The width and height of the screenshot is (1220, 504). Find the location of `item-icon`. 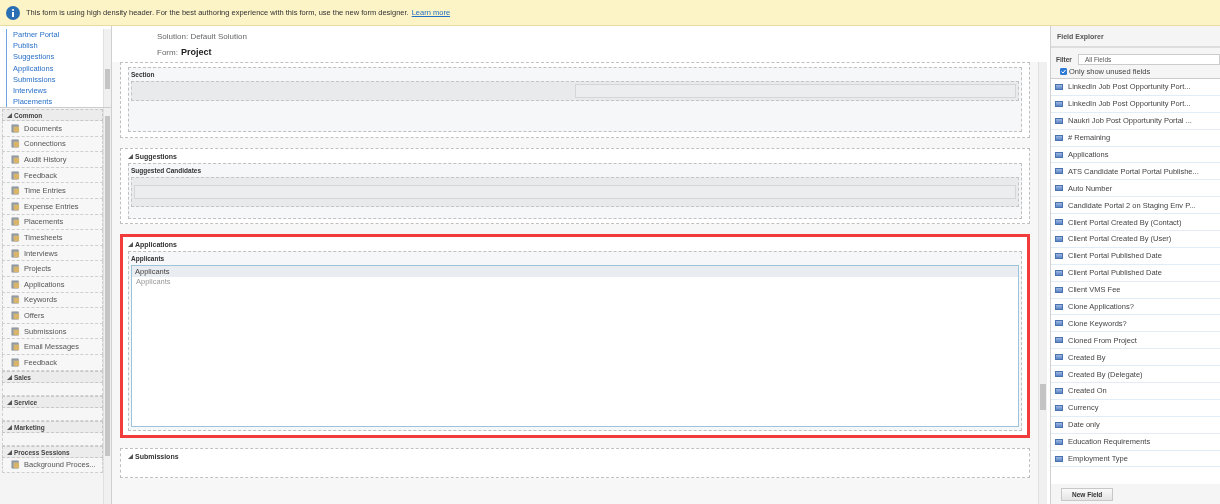

item-icon is located at coordinates (15, 465).